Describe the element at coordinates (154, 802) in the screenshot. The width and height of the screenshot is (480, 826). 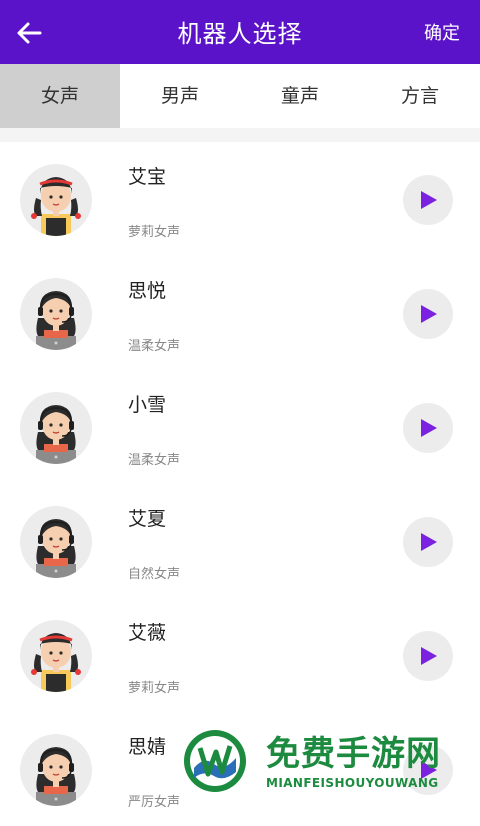
I see `robot-description: 严厉女声` at that location.